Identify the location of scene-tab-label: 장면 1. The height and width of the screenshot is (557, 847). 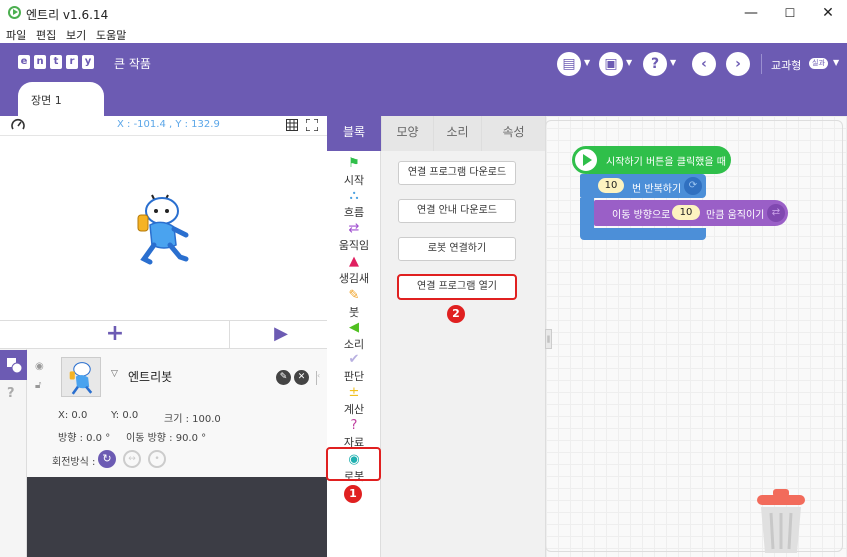
(46, 100).